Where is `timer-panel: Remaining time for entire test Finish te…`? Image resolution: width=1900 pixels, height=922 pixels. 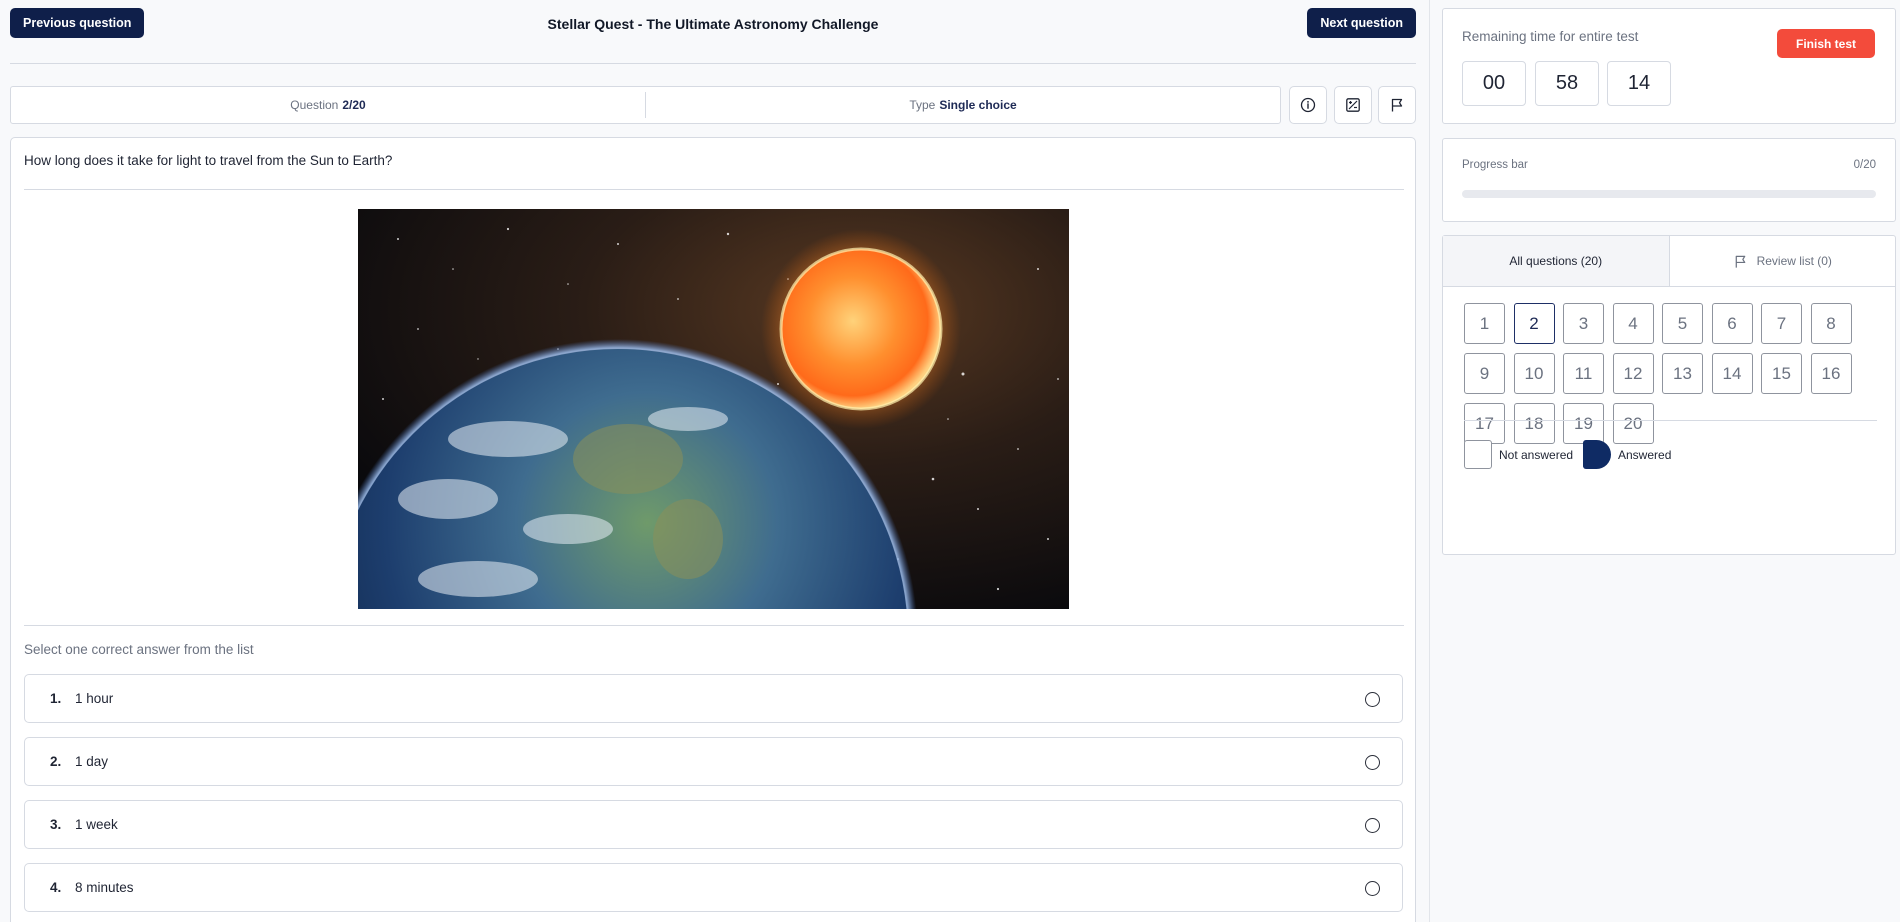 timer-panel: Remaining time for entire test Finish te… is located at coordinates (1669, 66).